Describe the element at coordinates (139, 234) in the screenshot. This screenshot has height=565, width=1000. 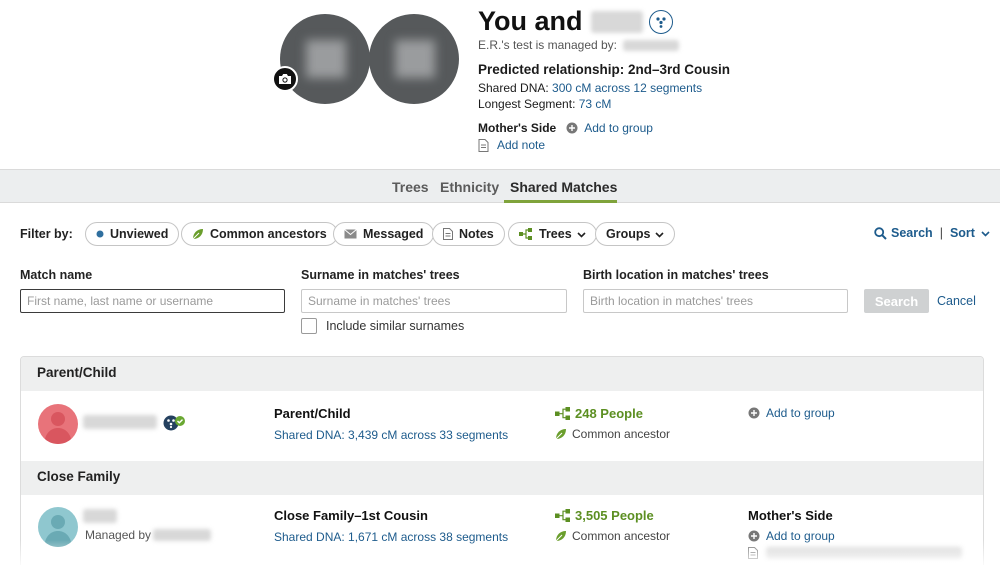
I see `filter-unviewed-label: Unviewed` at that location.